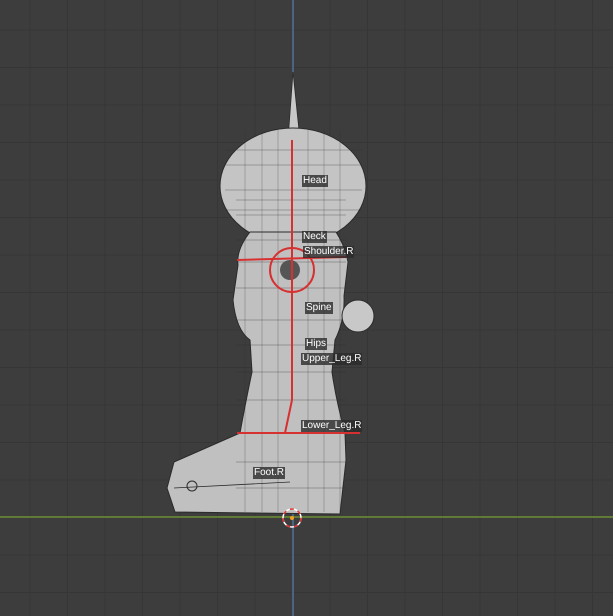  What do you see at coordinates (316, 344) in the screenshot?
I see `bone-label: Hips` at bounding box center [316, 344].